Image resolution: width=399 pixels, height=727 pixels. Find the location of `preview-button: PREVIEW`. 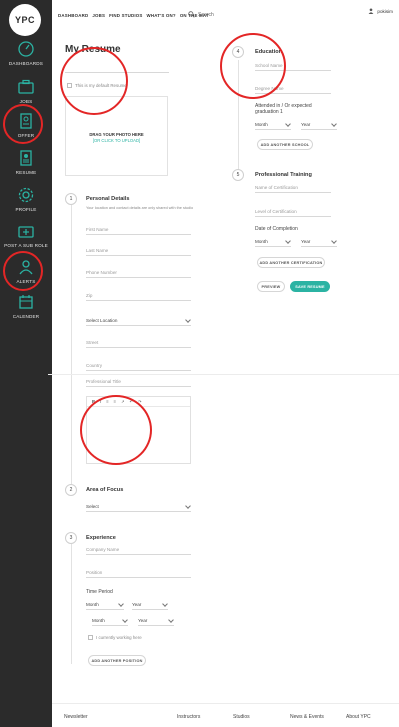

preview-button: PREVIEW is located at coordinates (271, 286).